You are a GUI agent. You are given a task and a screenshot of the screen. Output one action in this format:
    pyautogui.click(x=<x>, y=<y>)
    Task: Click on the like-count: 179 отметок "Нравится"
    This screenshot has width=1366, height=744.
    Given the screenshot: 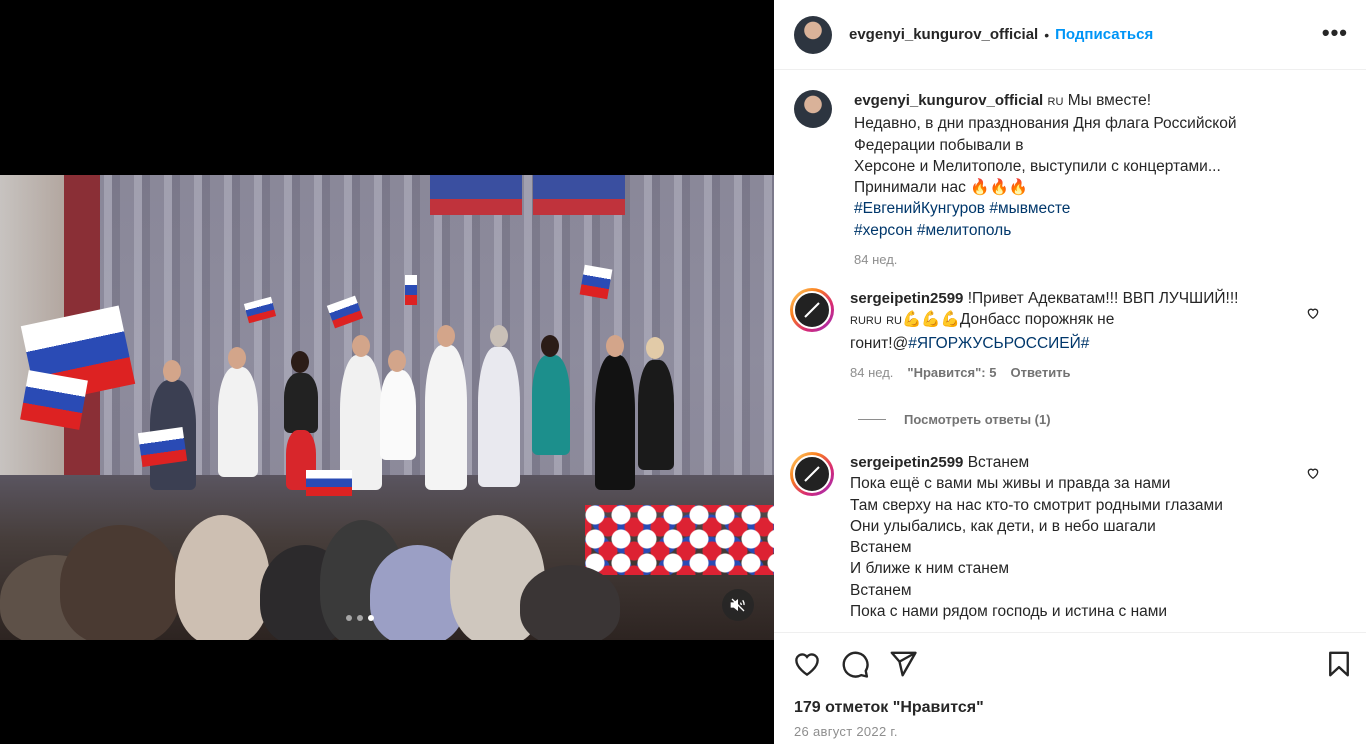 What is the action you would take?
    pyautogui.click(x=889, y=708)
    